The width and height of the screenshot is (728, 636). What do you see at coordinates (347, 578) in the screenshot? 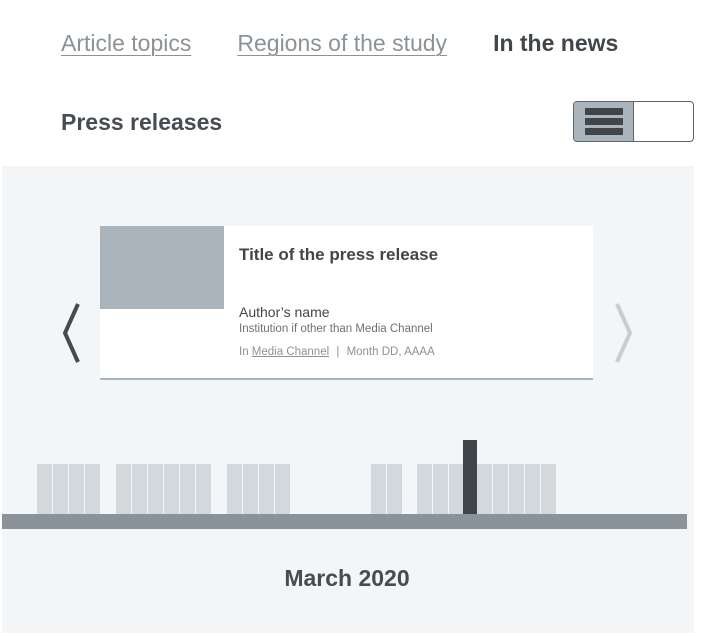
I see `month-label: March 2020` at bounding box center [347, 578].